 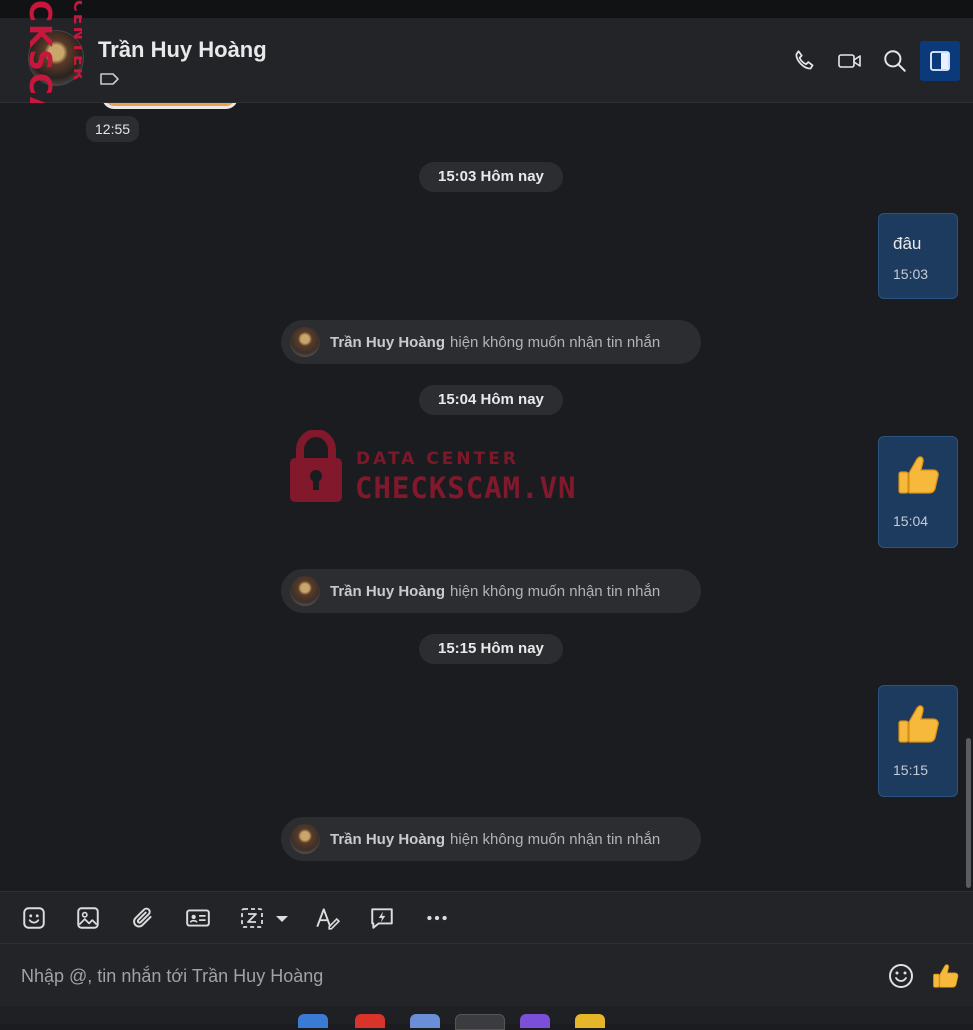 I want to click on contact-avatar, so click(x=56, y=58).